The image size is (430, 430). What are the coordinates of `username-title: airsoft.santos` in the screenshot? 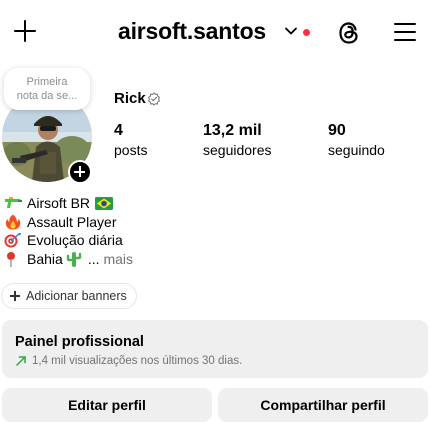 It's located at (192, 31).